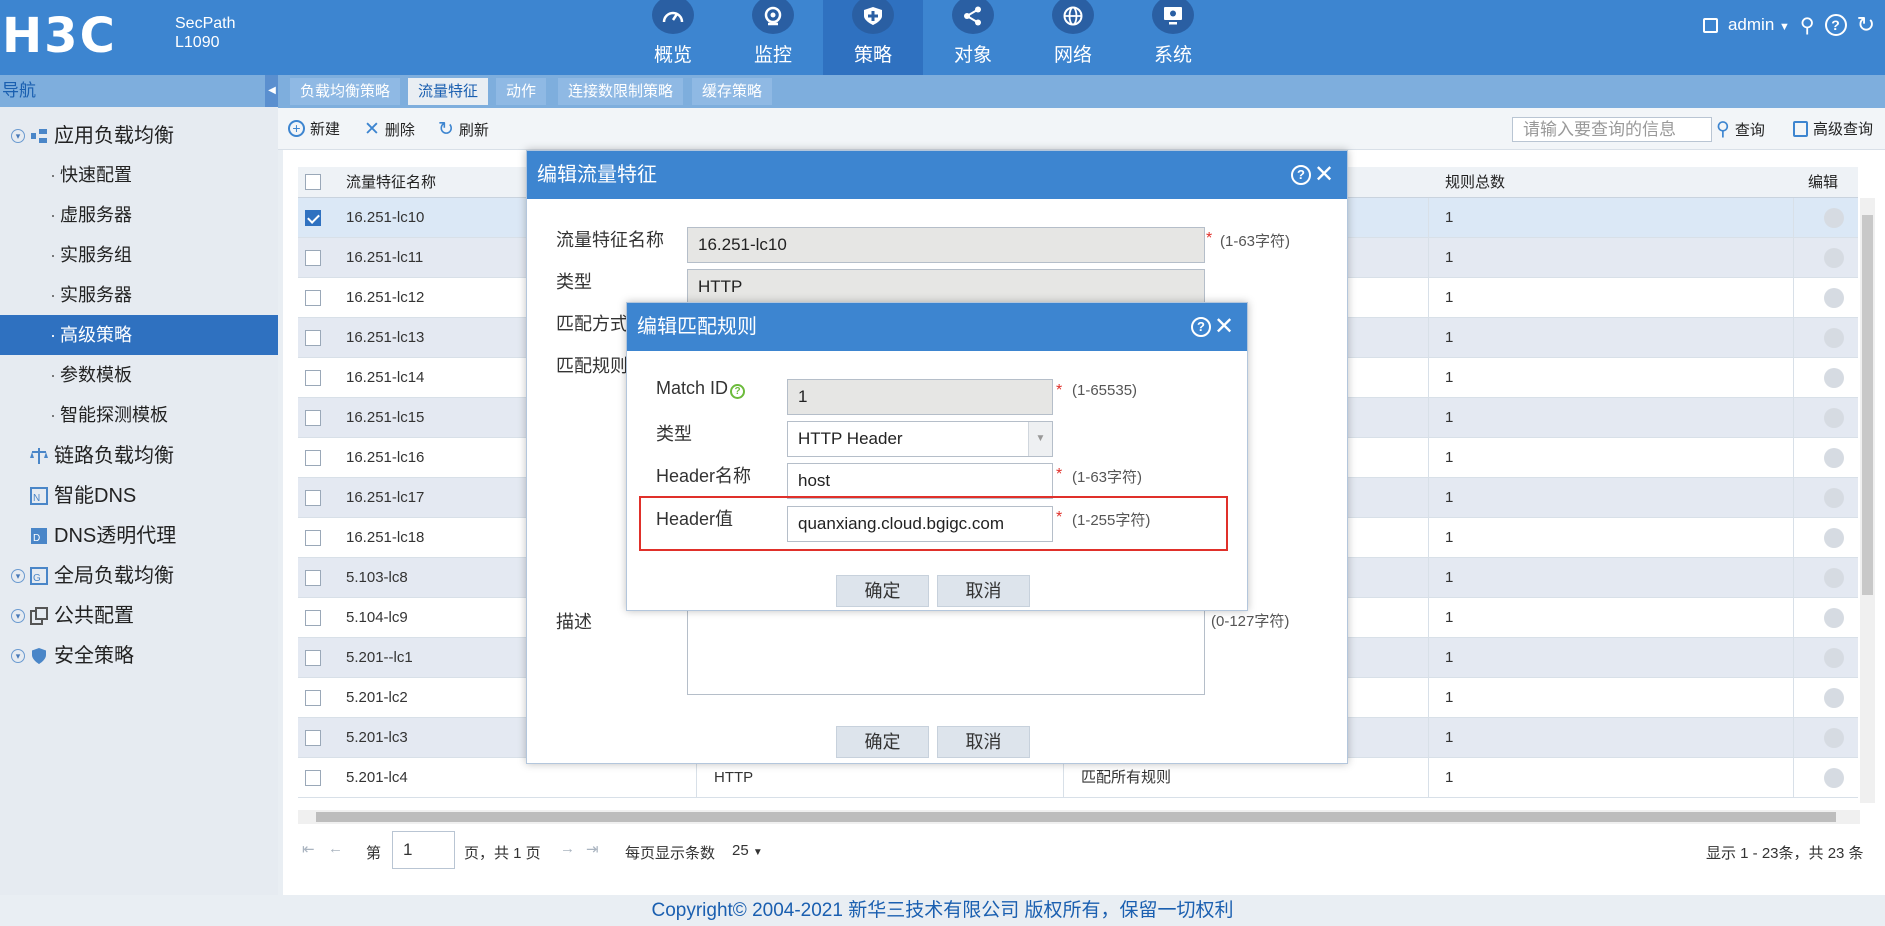  What do you see at coordinates (313, 182) in the screenshot?
I see `select-all-checkbox` at bounding box center [313, 182].